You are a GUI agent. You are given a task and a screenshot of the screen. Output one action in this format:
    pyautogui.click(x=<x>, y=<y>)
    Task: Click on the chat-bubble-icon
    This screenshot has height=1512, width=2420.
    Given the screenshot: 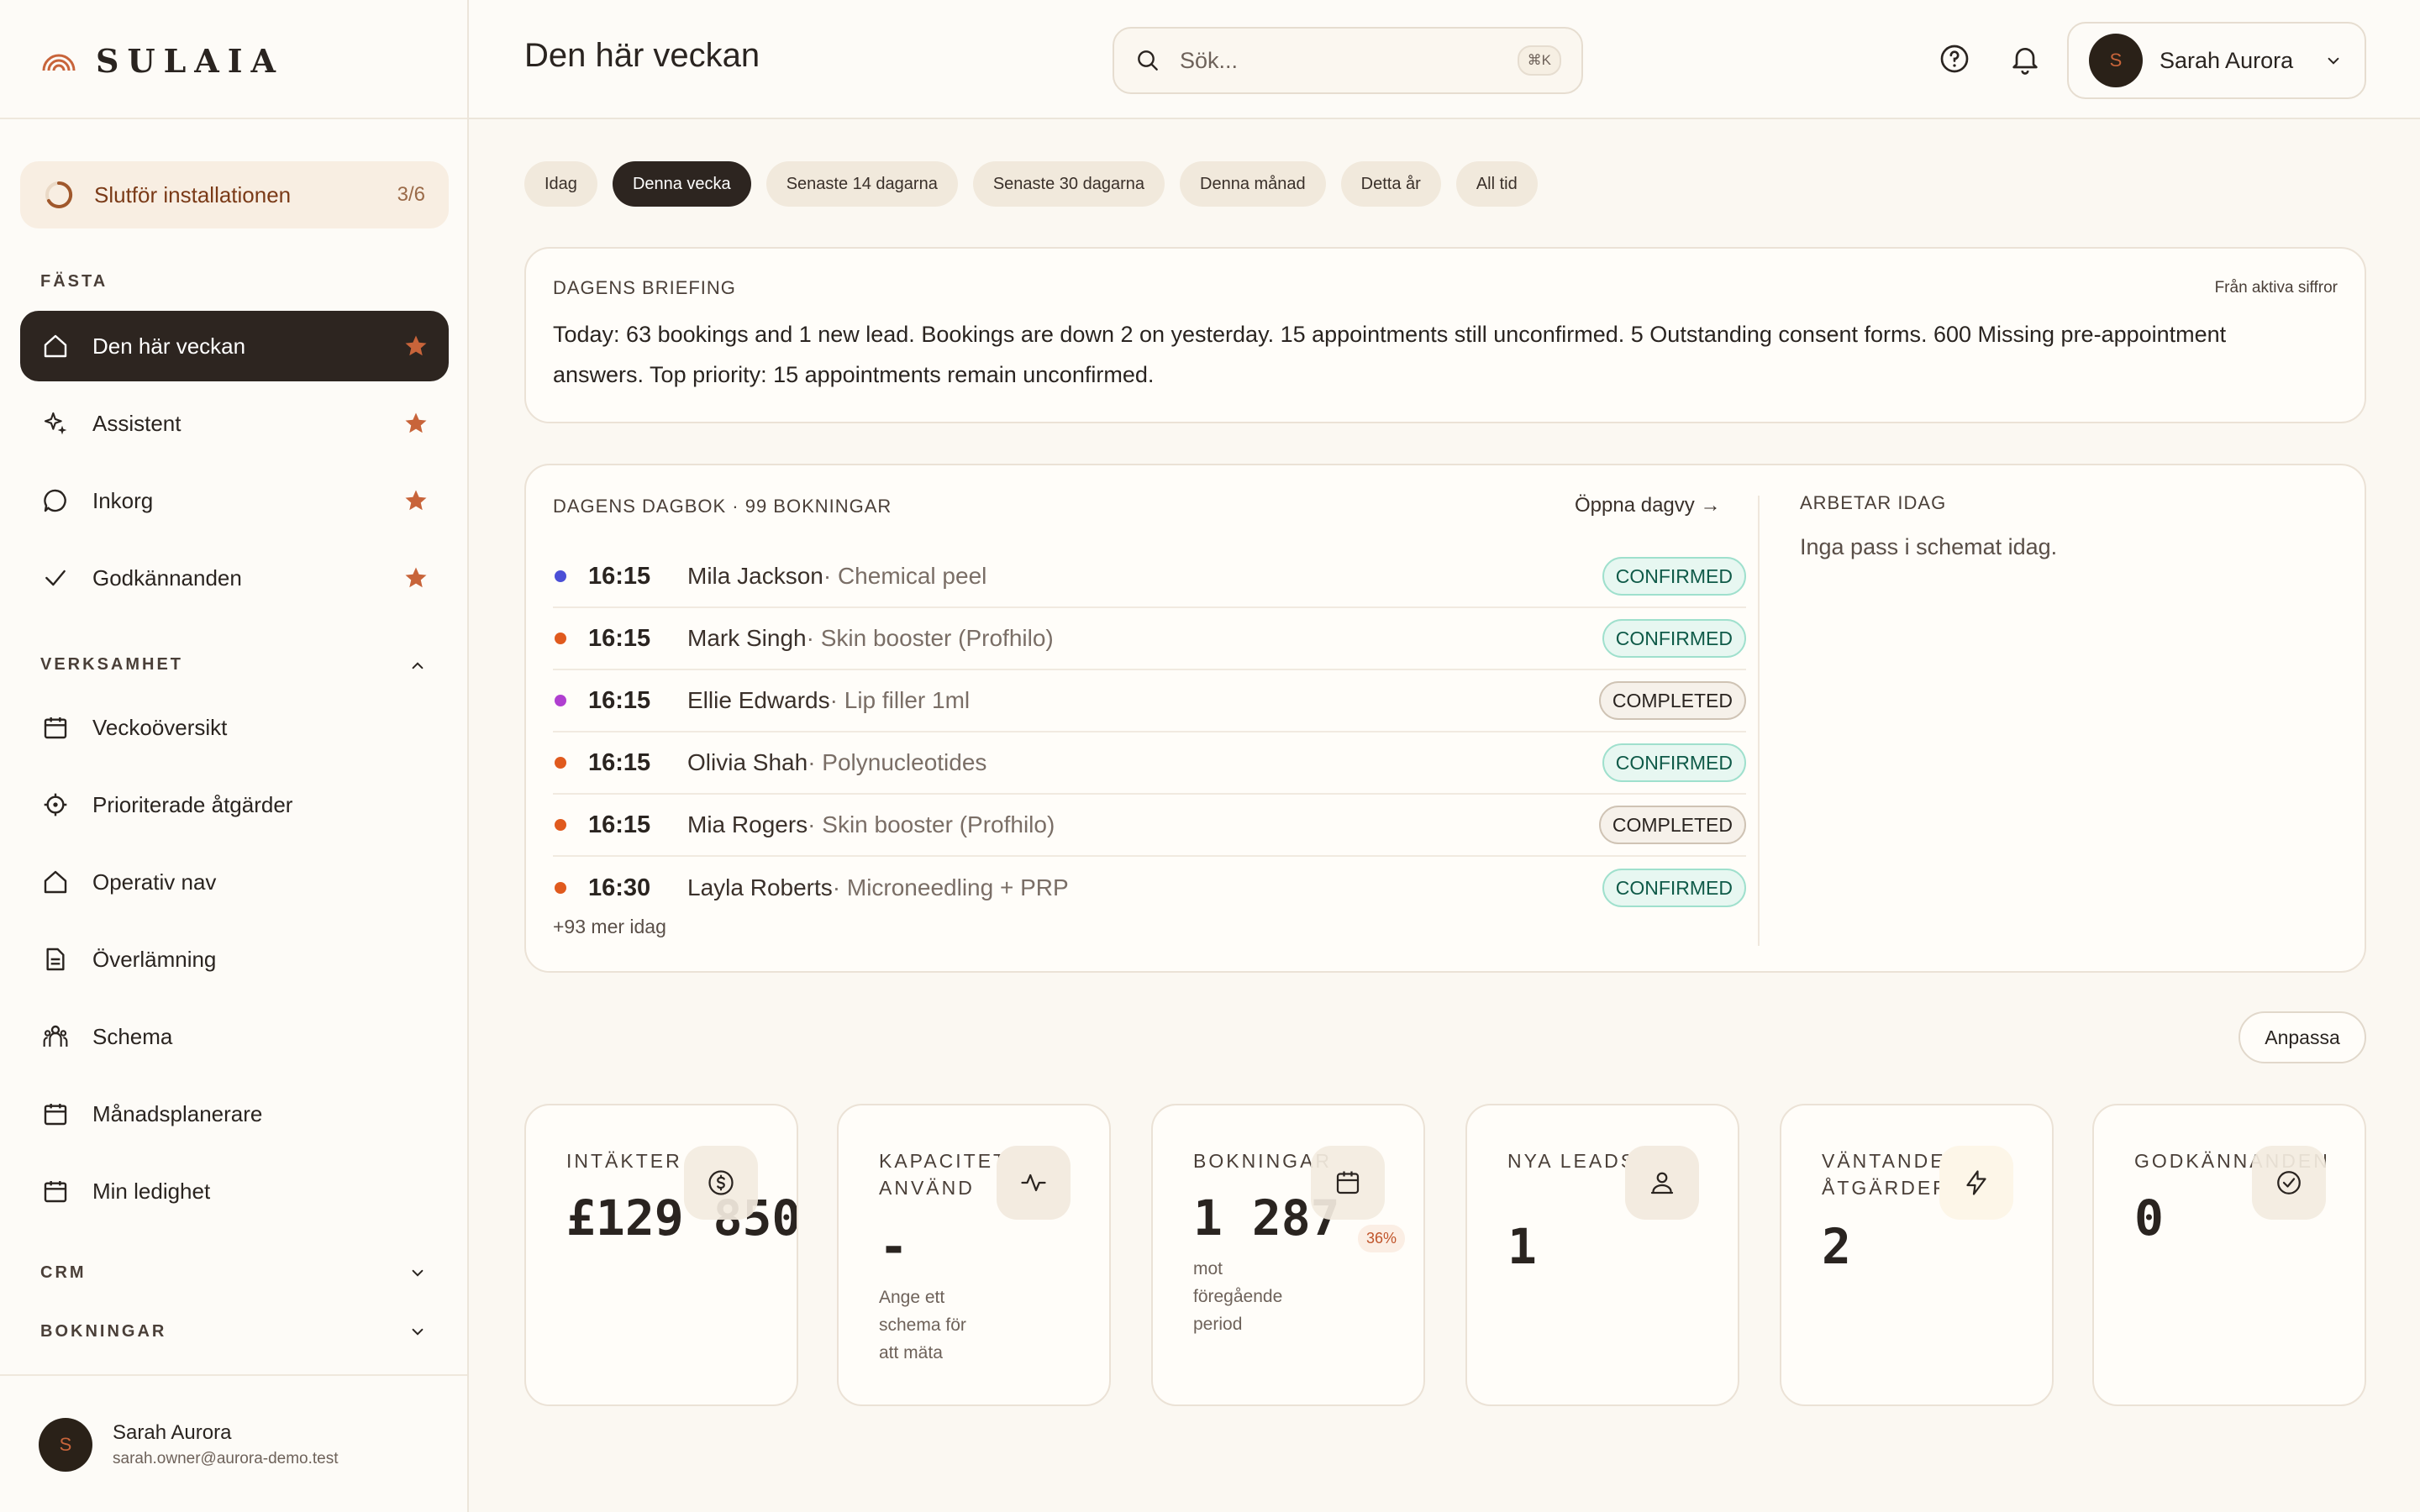 What is the action you would take?
    pyautogui.click(x=55, y=501)
    